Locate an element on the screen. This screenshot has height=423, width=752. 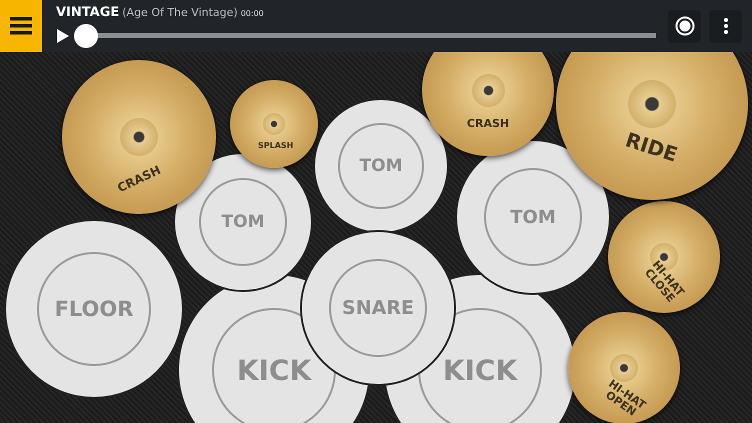
drum-label: FLOOR is located at coordinates (94, 309).